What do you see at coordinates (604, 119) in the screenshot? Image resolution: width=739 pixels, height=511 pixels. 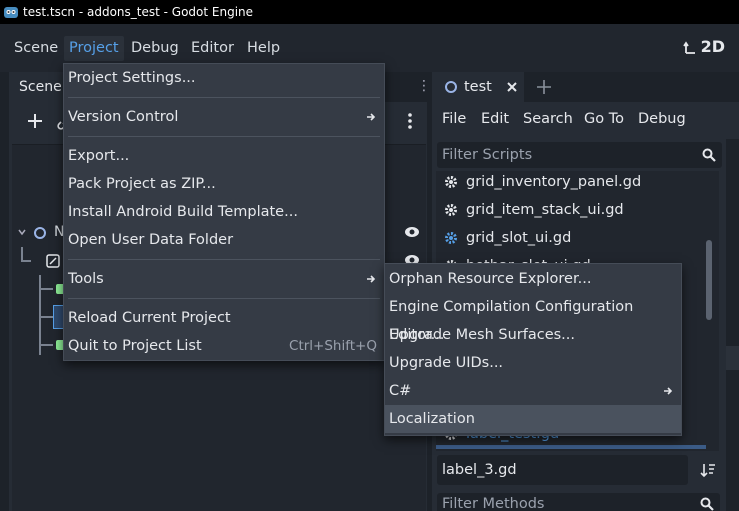 I see `script-menu-goto: Go To` at bounding box center [604, 119].